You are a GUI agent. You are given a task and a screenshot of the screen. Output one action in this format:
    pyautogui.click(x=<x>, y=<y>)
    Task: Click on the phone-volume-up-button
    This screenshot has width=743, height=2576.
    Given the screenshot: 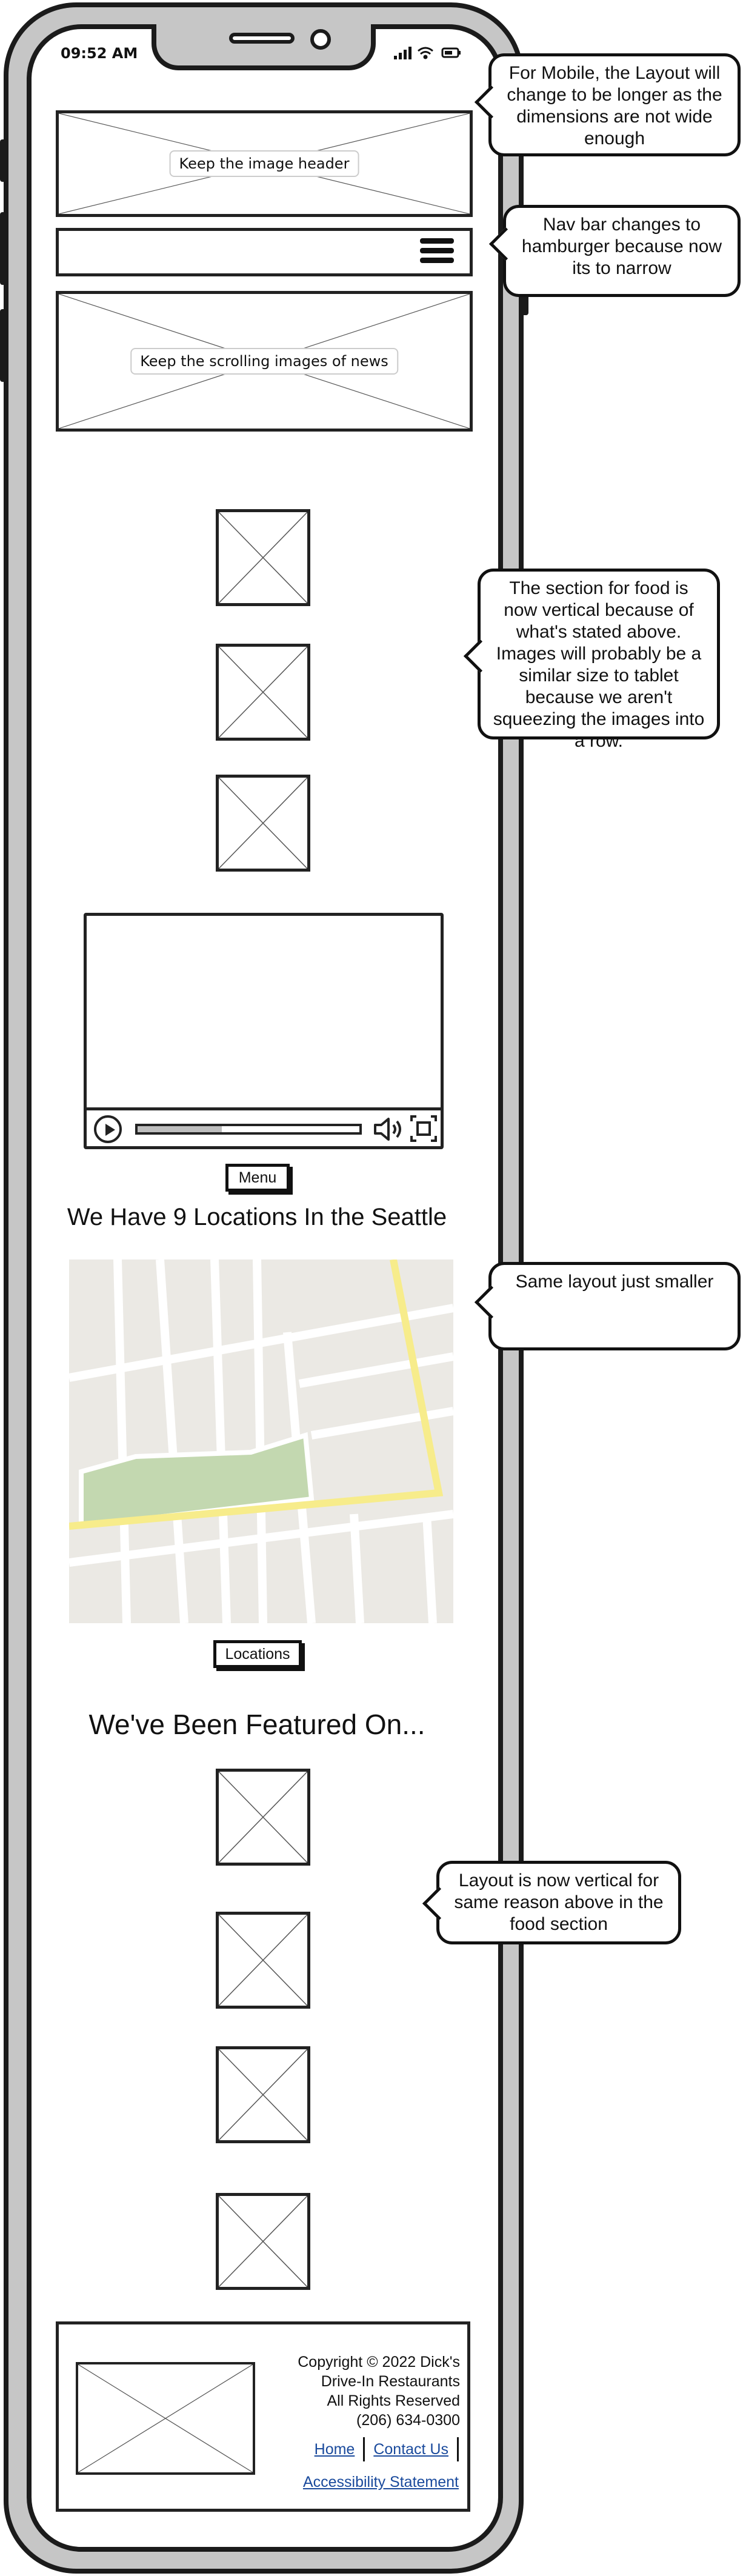 What is the action you would take?
    pyautogui.click(x=4, y=248)
    